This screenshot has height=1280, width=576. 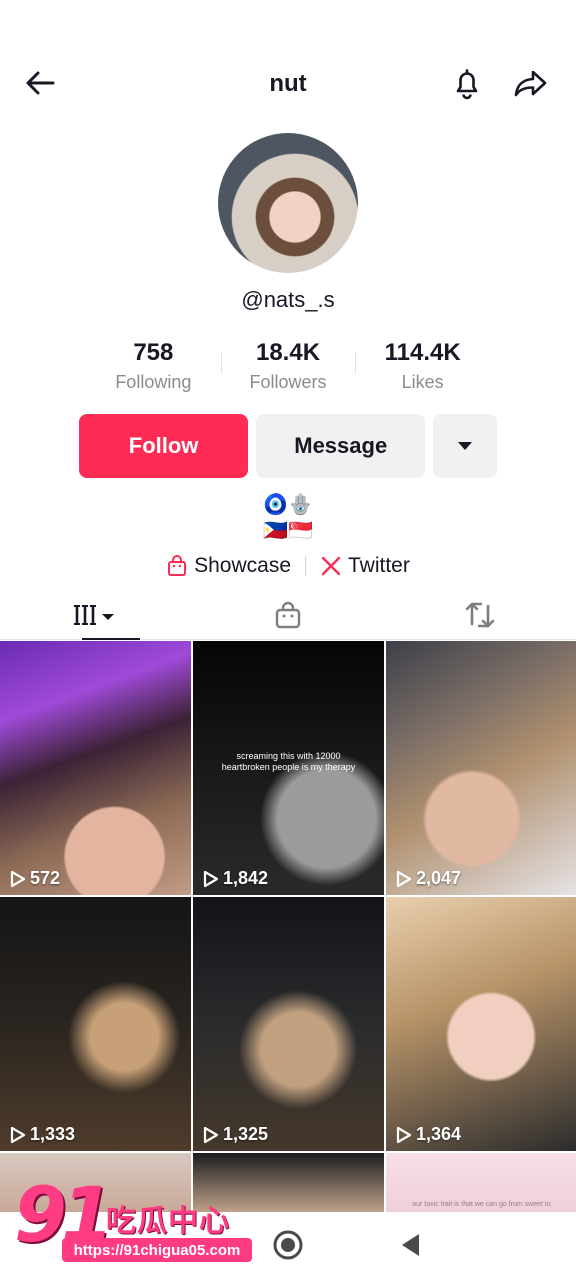 I want to click on stat-likes: 114.4K Likes, so click(x=422, y=370).